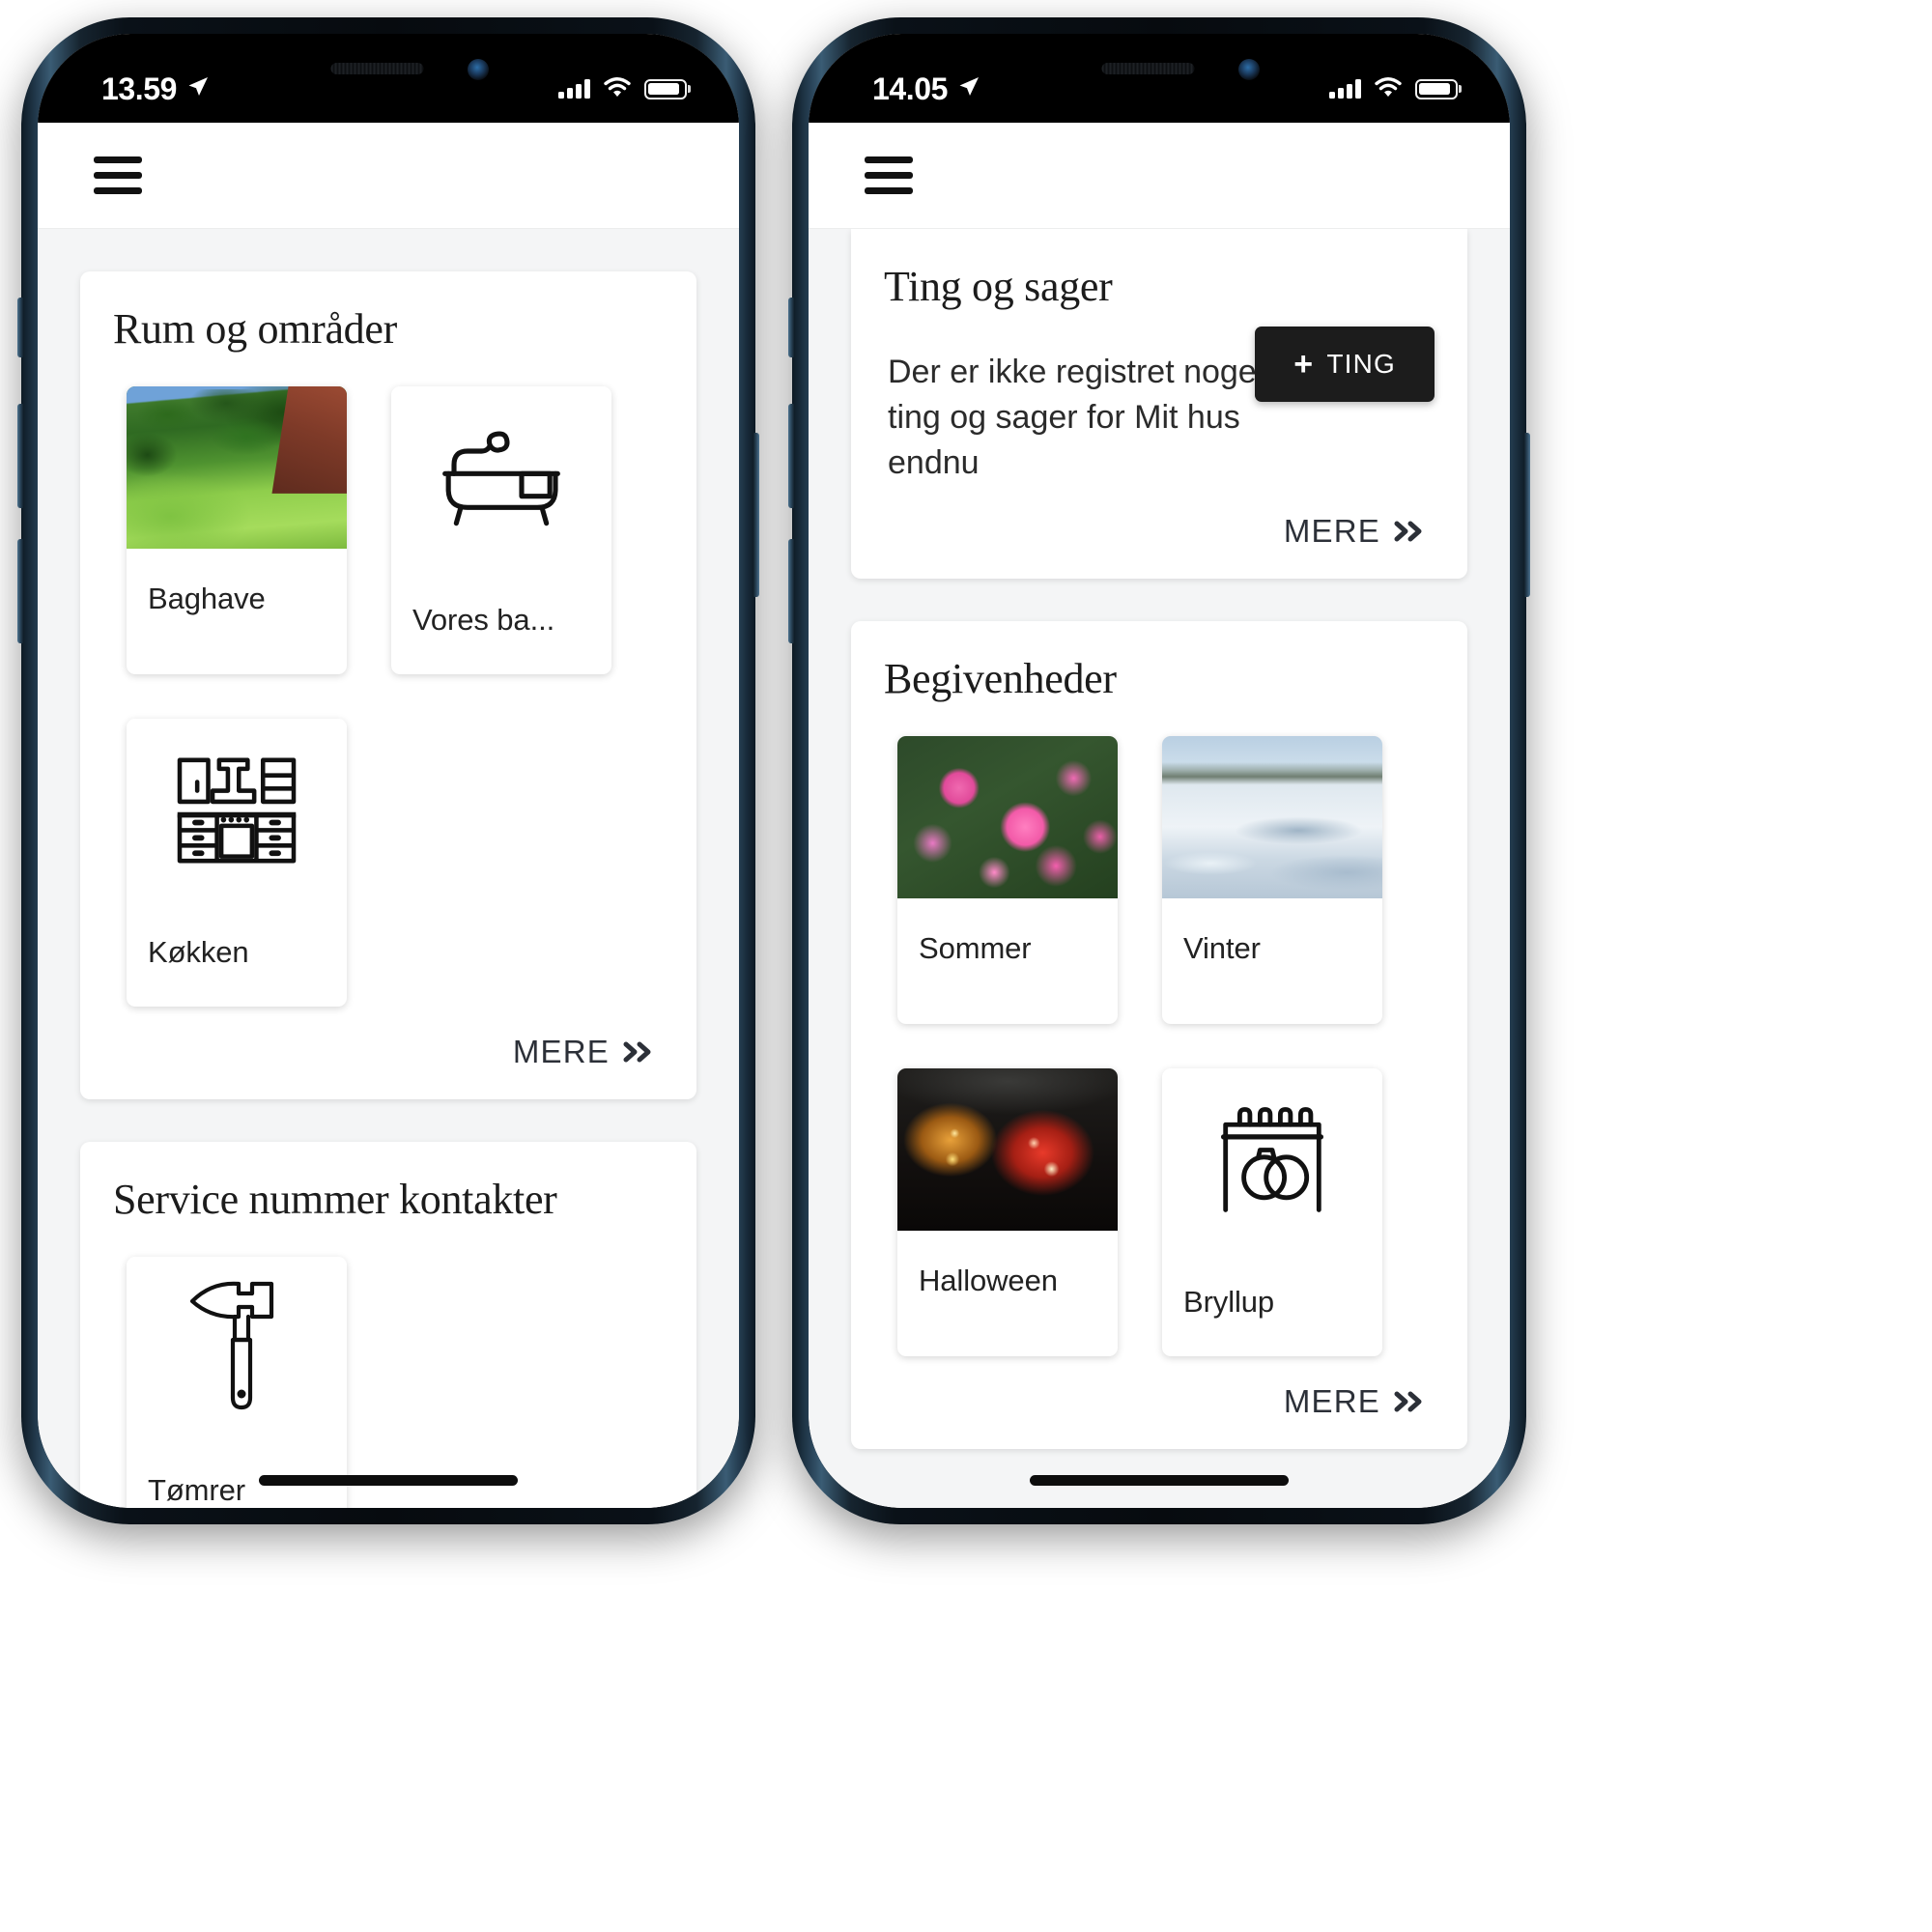 The image size is (1932, 1932). Describe the element at coordinates (388, 1040) in the screenshot. I see `more-link-rum: MERE` at that location.